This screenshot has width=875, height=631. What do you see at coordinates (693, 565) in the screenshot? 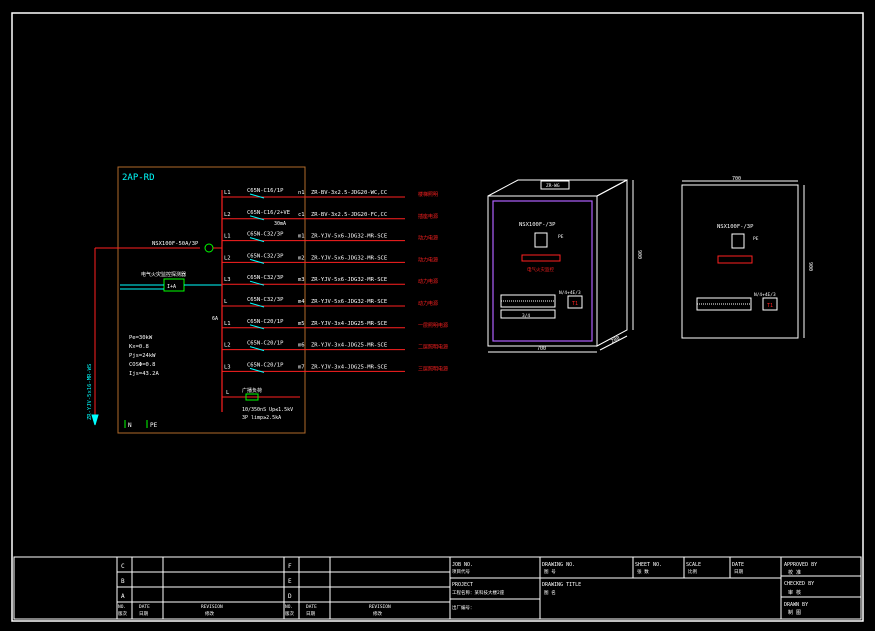
I see `scale-en: SCALE` at bounding box center [693, 565].